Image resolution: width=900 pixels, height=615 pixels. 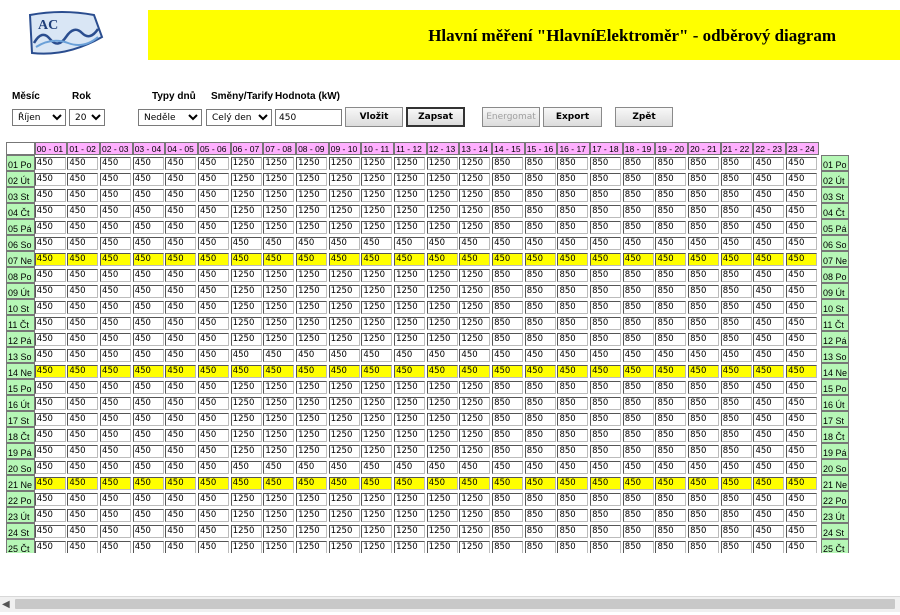 What do you see at coordinates (435, 117) in the screenshot?
I see `write-button: Zapsat` at bounding box center [435, 117].